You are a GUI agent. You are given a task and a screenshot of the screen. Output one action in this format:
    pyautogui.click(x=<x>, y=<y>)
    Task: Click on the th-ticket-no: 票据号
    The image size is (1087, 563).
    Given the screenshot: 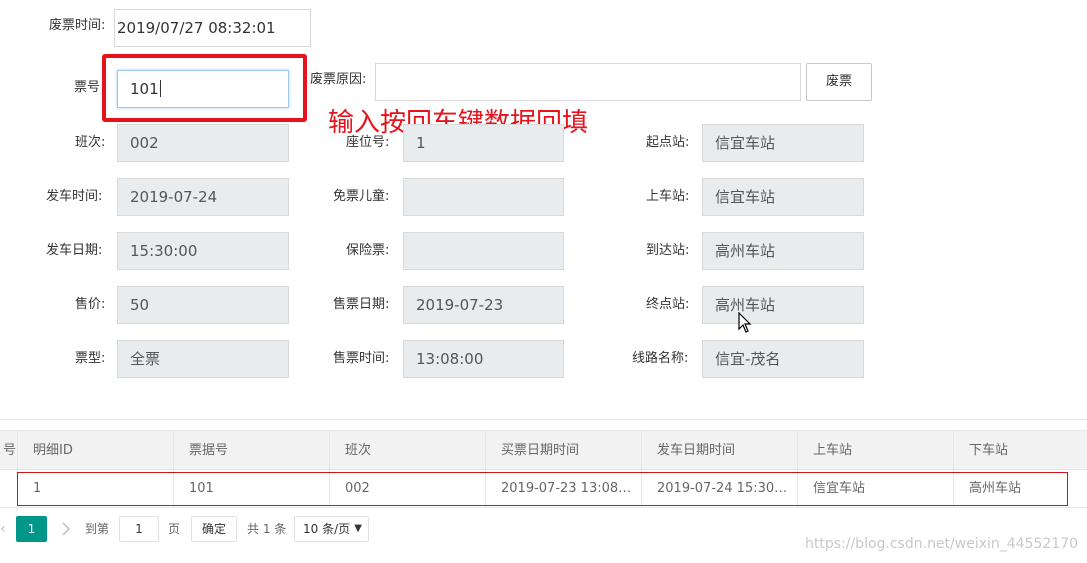 What is the action you would take?
    pyautogui.click(x=209, y=450)
    